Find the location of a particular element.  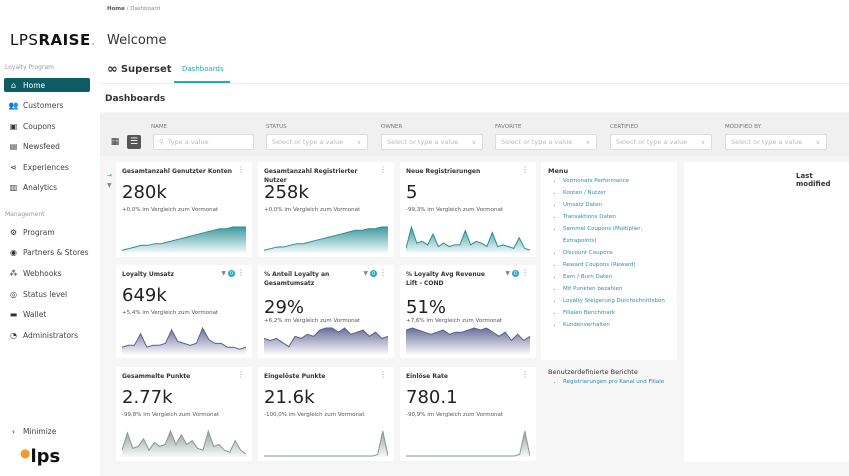

sidebar-item-webhooks: ⁂ Webhooks is located at coordinates (47, 273).